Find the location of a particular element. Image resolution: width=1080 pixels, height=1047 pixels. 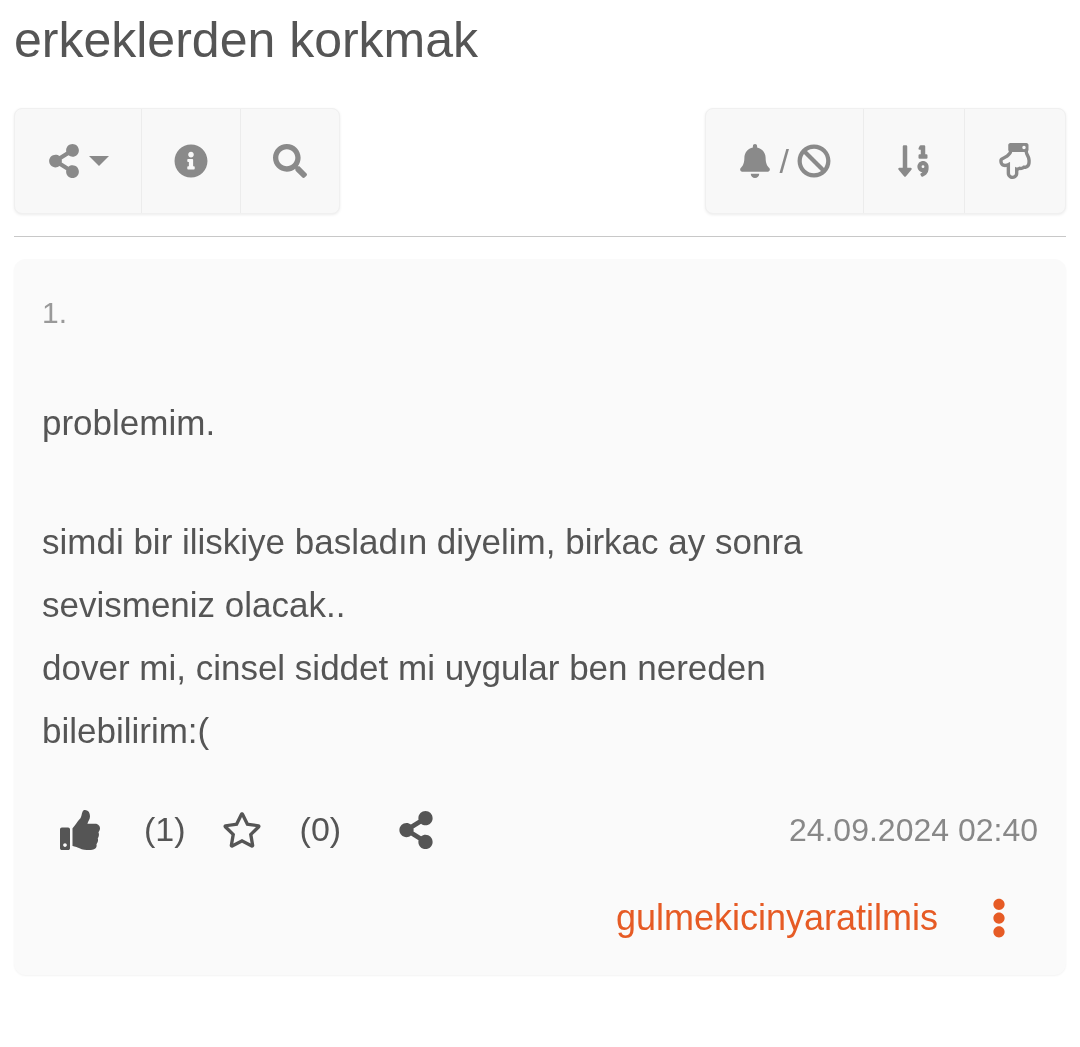

entry-text: simdi bir iliskiye basladın diyelim, birkac ay sonra sevismeniz olacak.. is located at coordinates (423, 573).